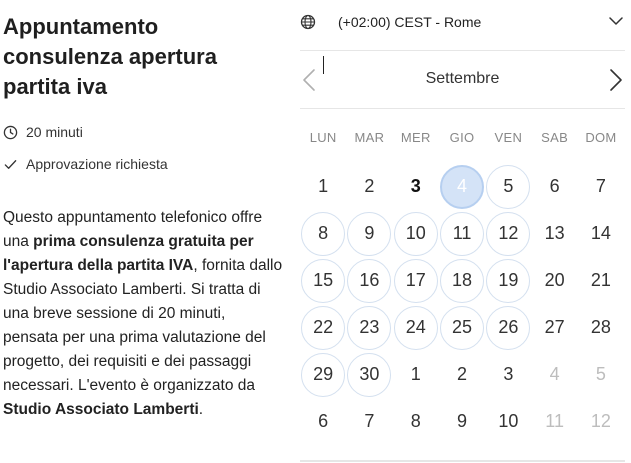 This screenshot has width=631, height=463. I want to click on day-cell: 21, so click(601, 280).